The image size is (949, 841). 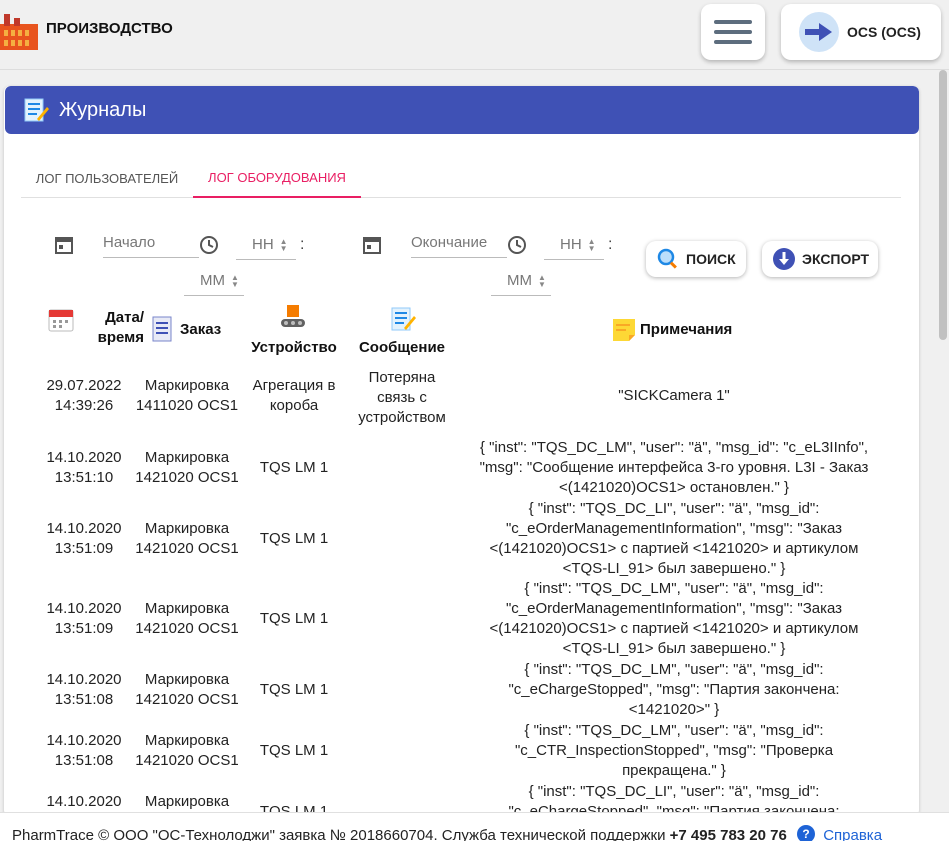 I want to click on row-notes: "SICKCamera 1", so click(x=674, y=395).